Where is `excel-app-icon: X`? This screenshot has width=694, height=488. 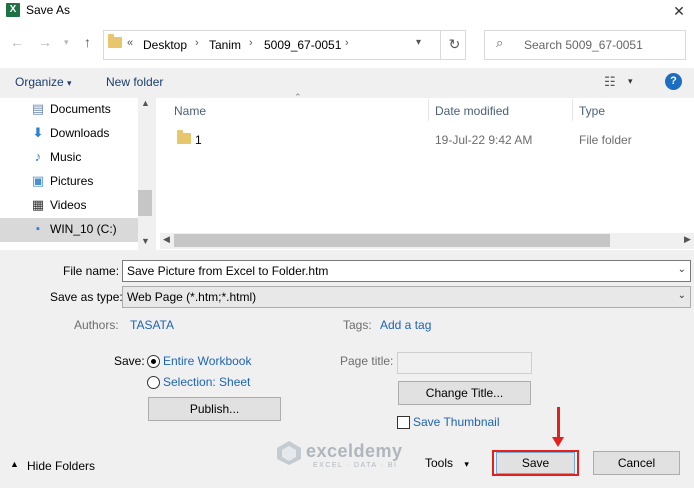 excel-app-icon: X is located at coordinates (13, 10).